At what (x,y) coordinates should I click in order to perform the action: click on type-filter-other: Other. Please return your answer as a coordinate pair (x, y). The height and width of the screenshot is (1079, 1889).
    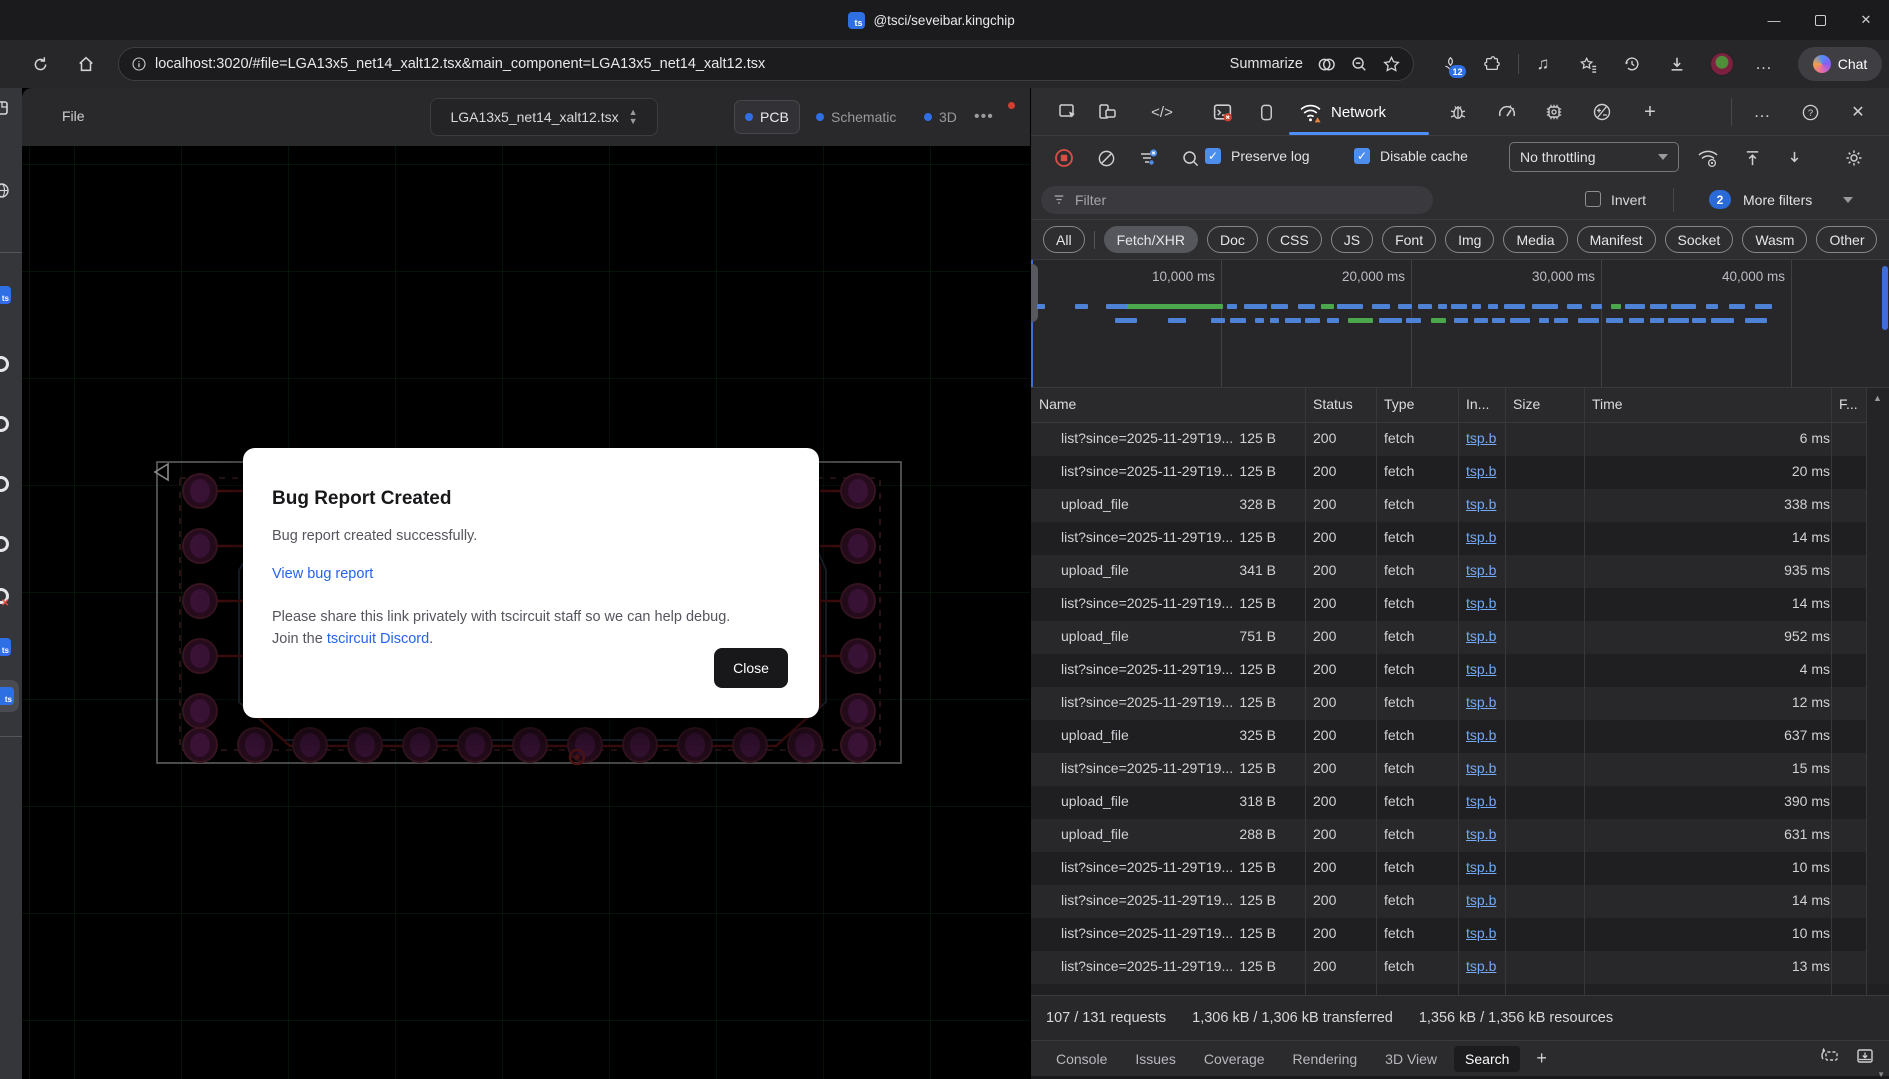
    Looking at the image, I should click on (1847, 239).